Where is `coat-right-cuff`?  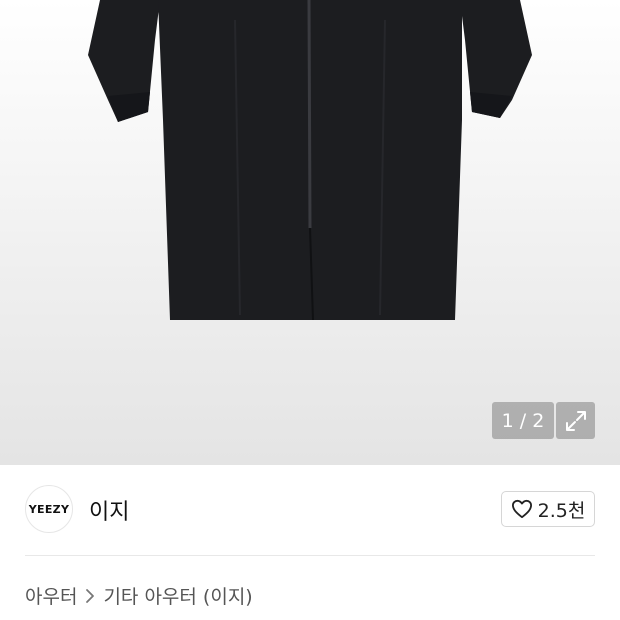
coat-right-cuff is located at coordinates (491, 105).